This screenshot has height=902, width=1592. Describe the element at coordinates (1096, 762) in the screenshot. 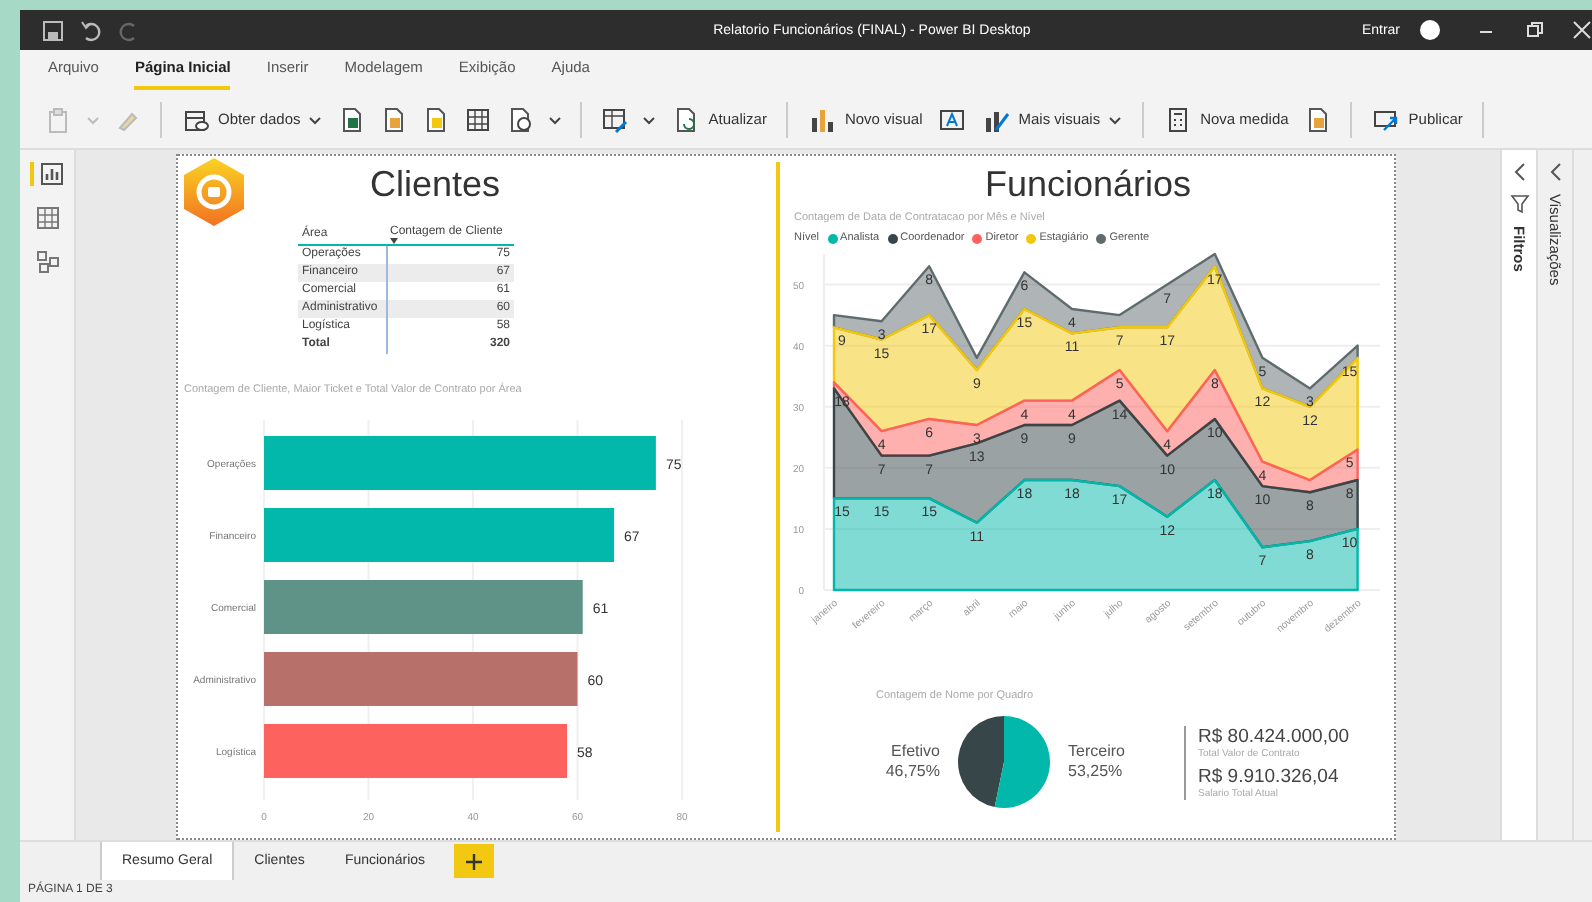

I see `pie-label: Terceiro 53,25%` at that location.